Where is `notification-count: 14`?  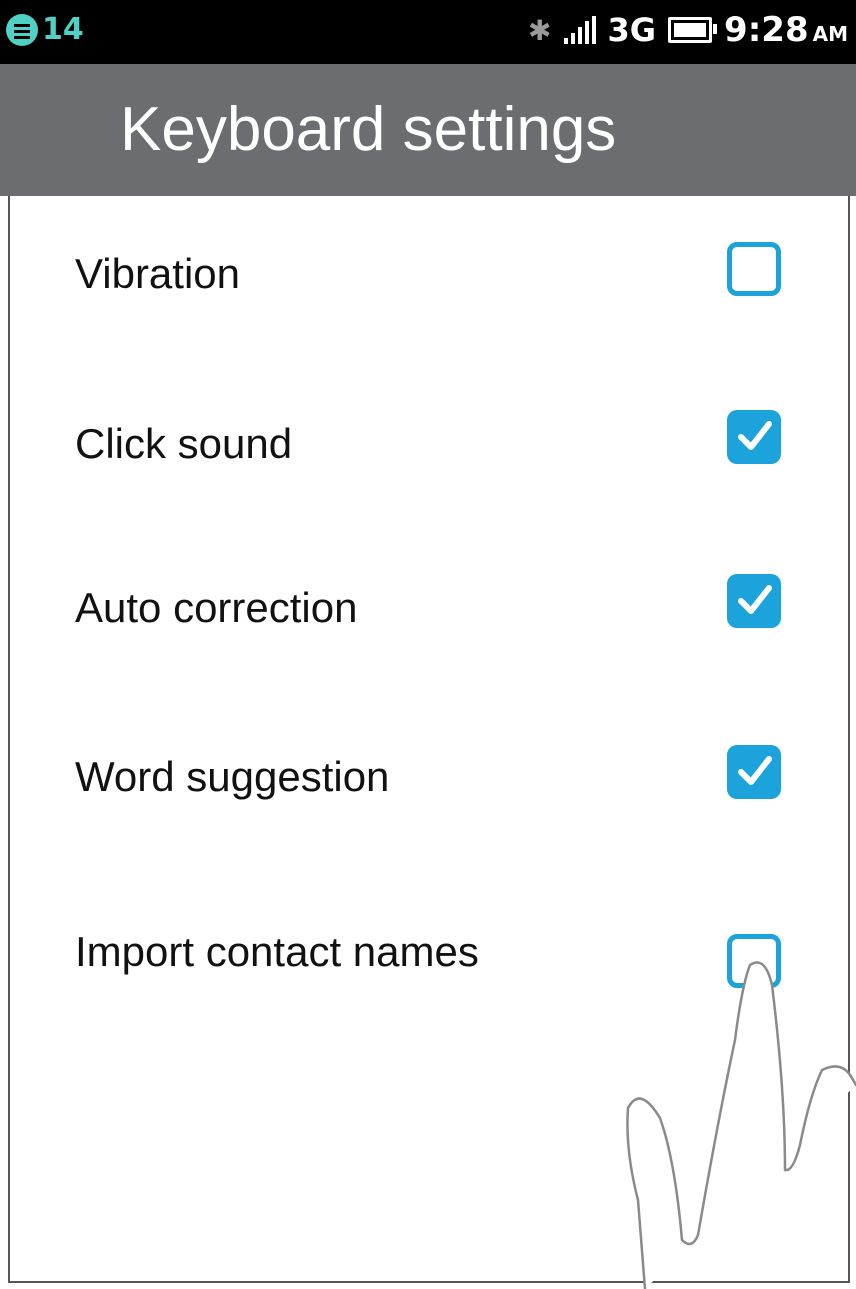
notification-count: 14 is located at coordinates (63, 29).